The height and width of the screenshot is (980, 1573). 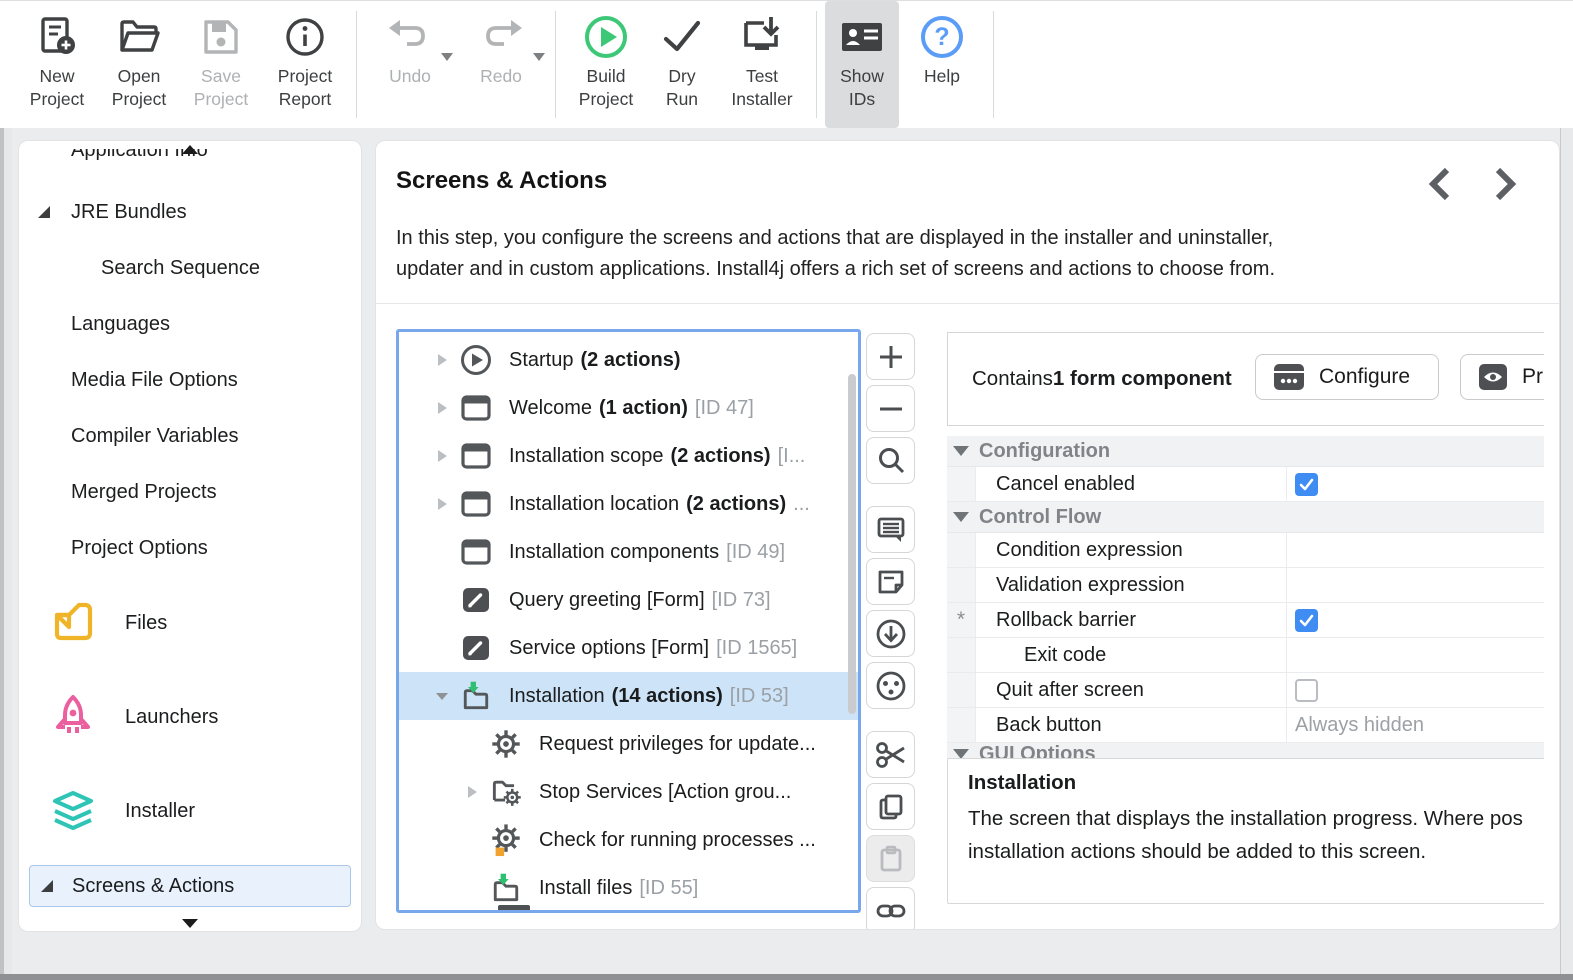 What do you see at coordinates (190, 811) in the screenshot?
I see `sidebar-item-installer: Installer` at bounding box center [190, 811].